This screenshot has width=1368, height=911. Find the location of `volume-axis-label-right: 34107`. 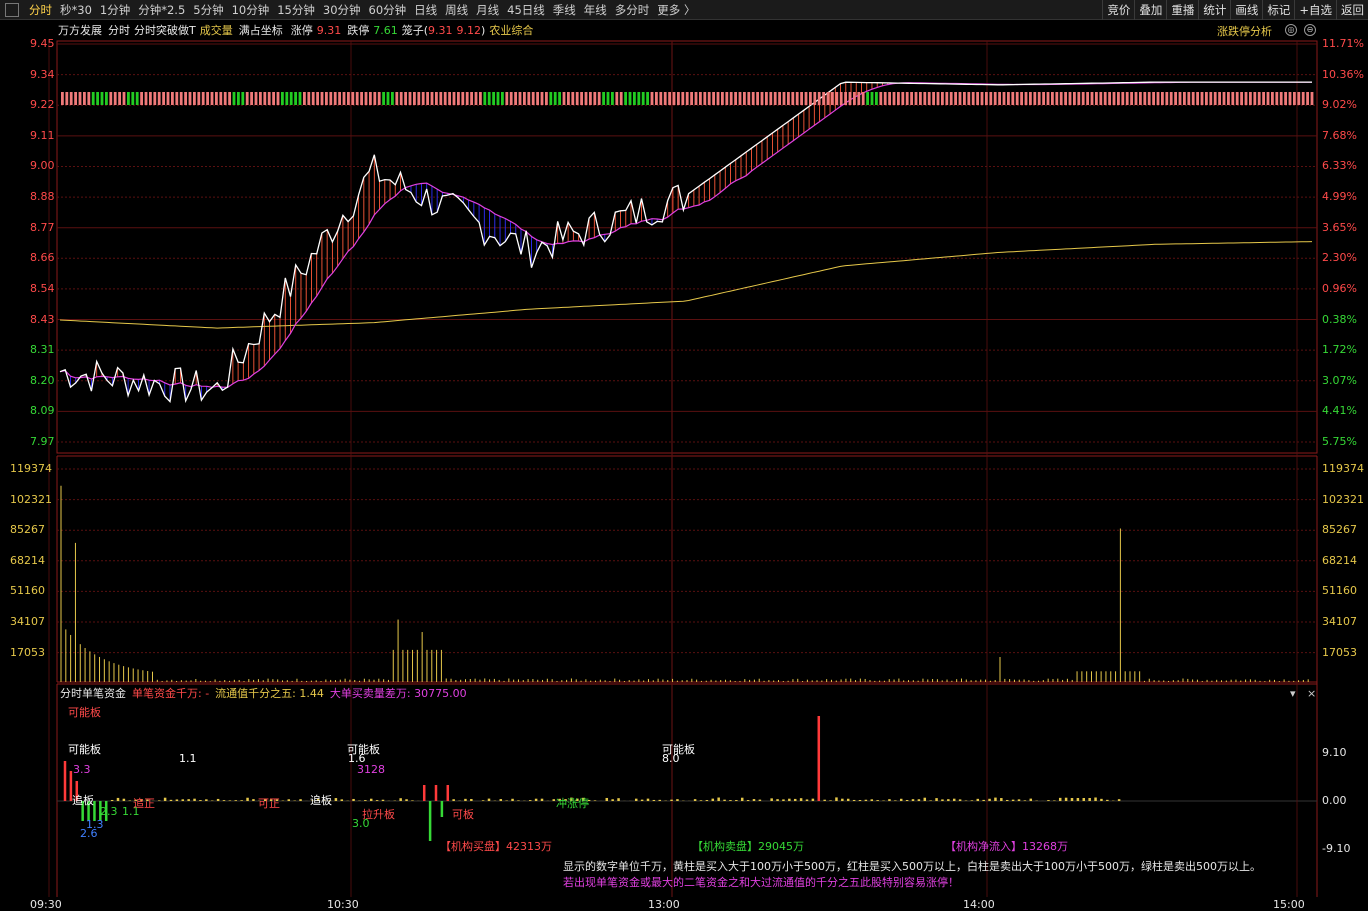

volume-axis-label-right: 34107 is located at coordinates (1339, 621).